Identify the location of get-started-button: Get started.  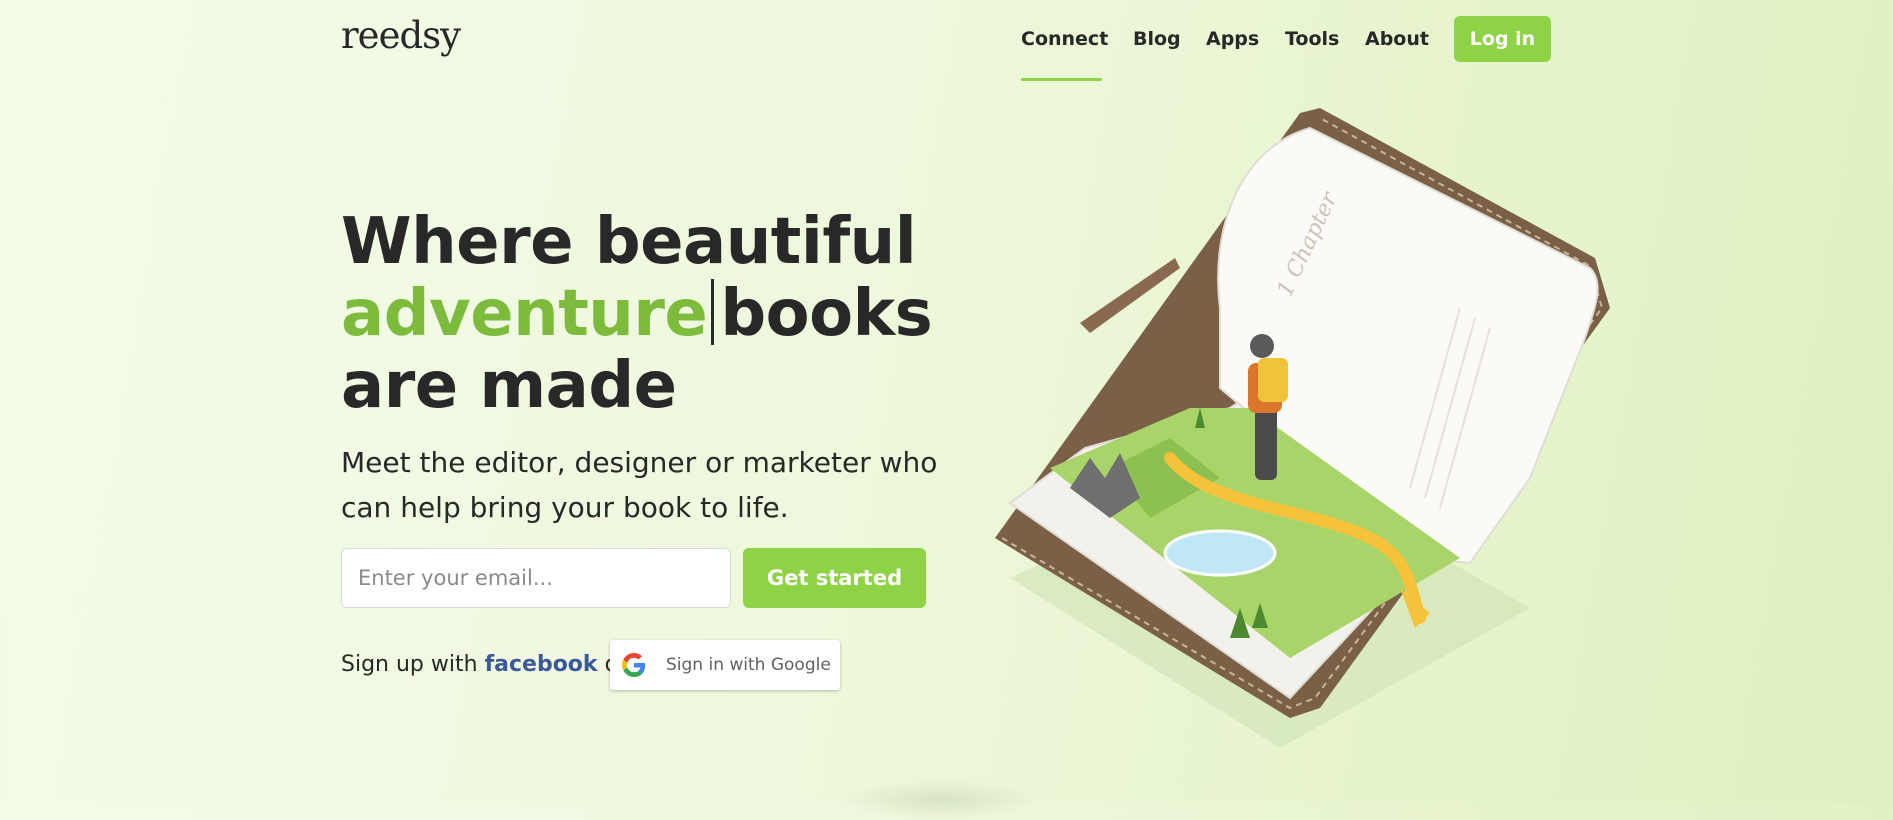
(834, 578).